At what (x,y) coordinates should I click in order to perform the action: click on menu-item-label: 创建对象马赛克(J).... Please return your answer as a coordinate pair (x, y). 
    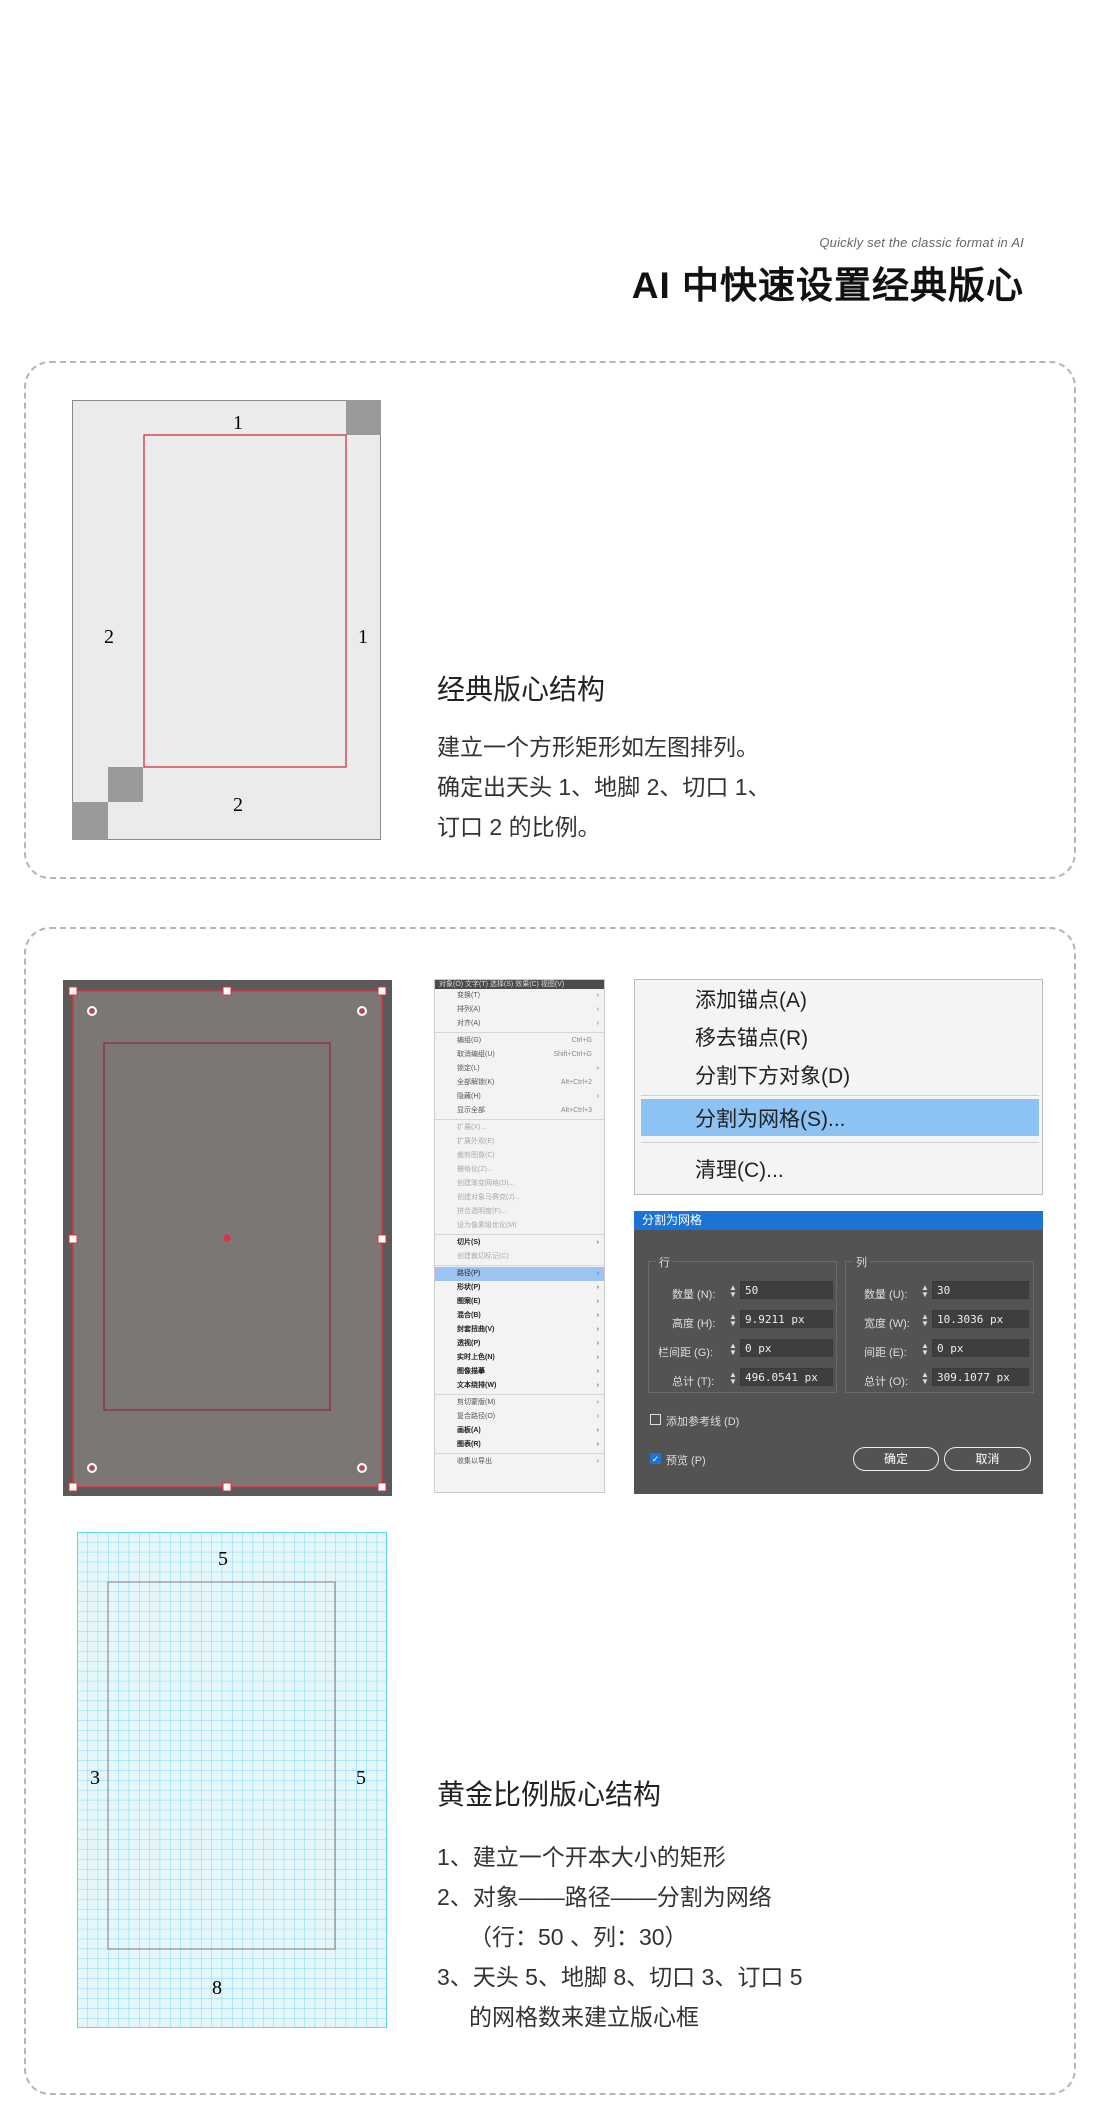
    Looking at the image, I should click on (488, 1197).